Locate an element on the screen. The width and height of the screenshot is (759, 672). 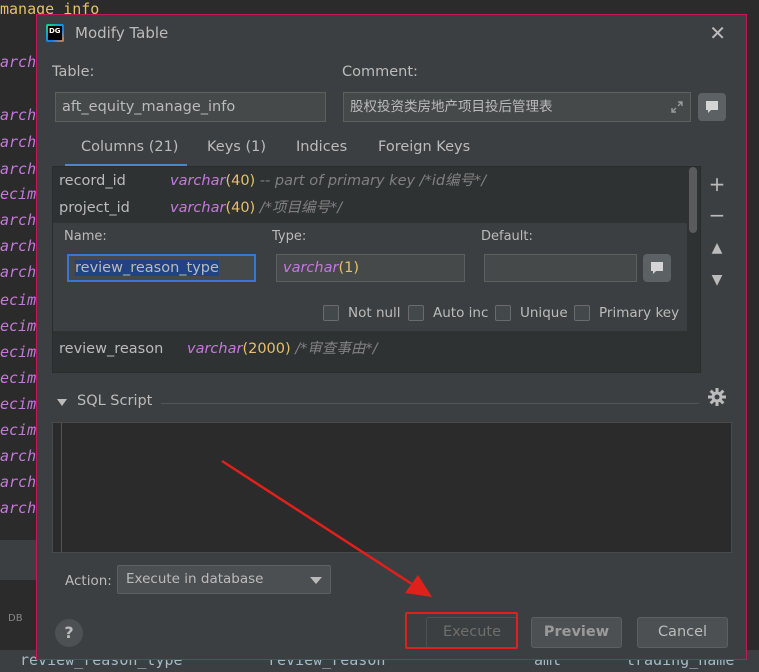
default-label: Default: is located at coordinates (507, 236).